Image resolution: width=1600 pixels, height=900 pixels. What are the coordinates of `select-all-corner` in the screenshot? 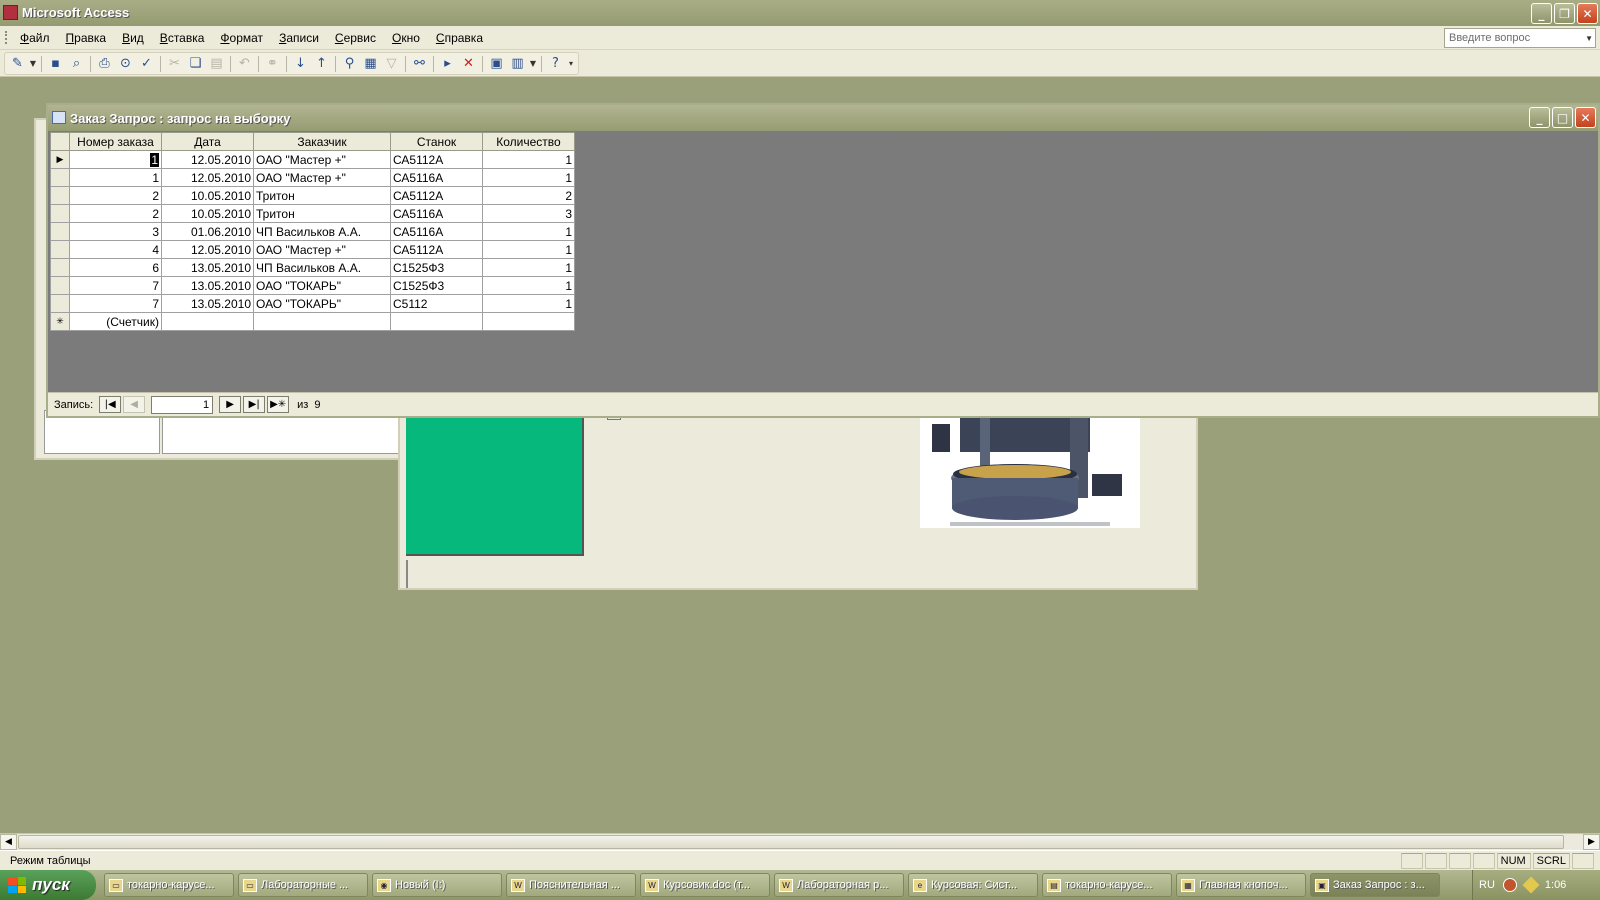 It's located at (60, 141).